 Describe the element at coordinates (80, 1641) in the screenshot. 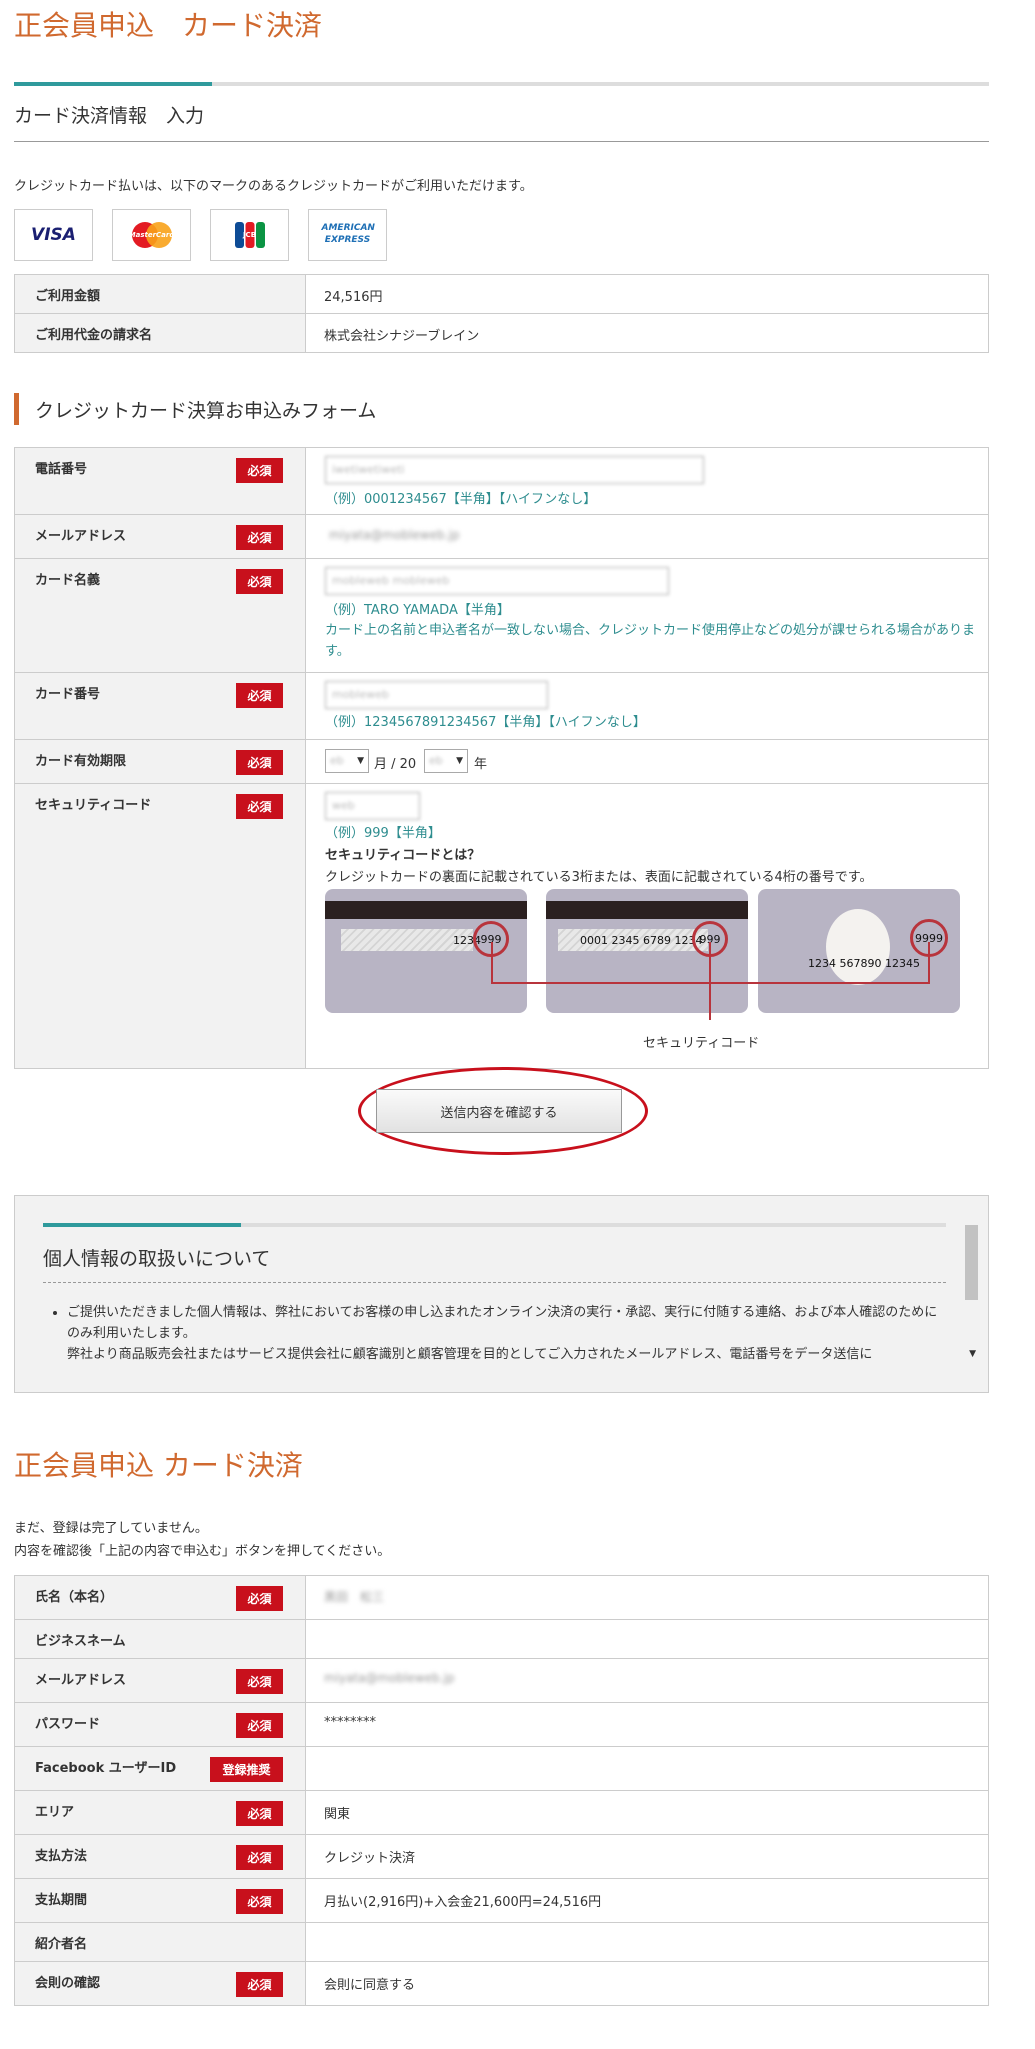

I see `row-label: ビジネスネーム` at that location.